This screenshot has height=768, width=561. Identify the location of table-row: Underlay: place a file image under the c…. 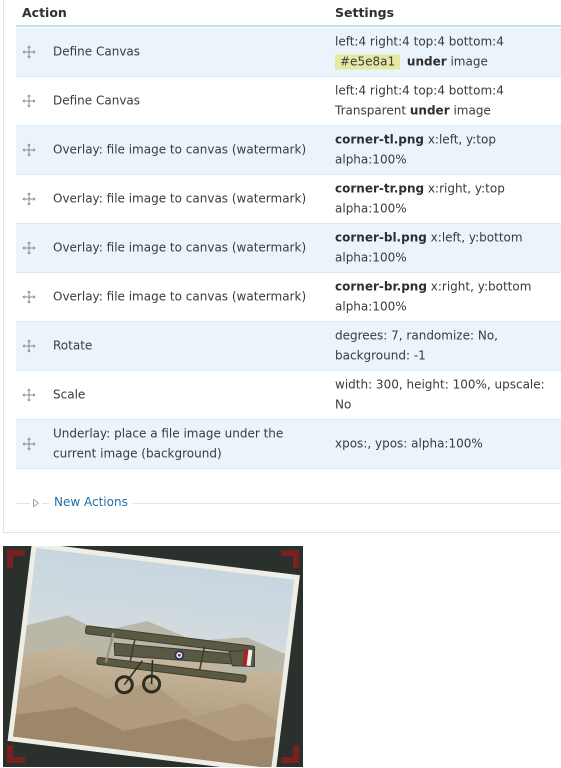
(288, 444).